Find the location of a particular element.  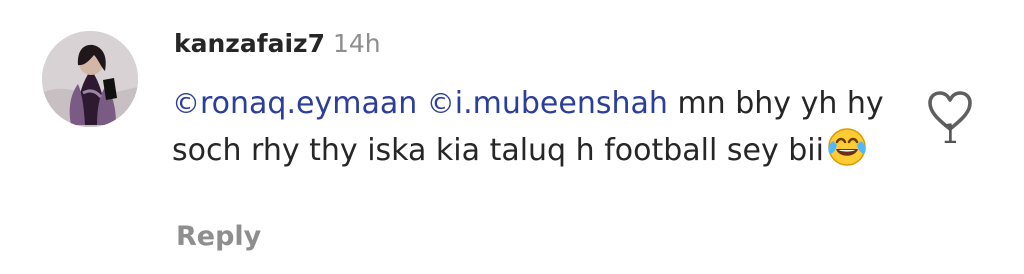

like-count: 1 is located at coordinates (950, 134).